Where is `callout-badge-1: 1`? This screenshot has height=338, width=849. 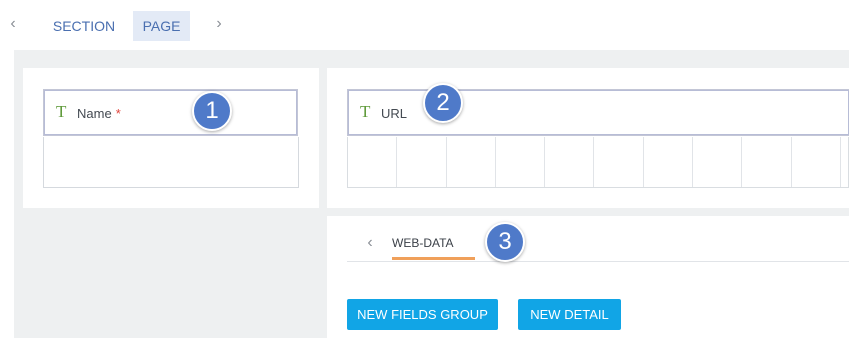
callout-badge-1: 1 is located at coordinates (212, 111).